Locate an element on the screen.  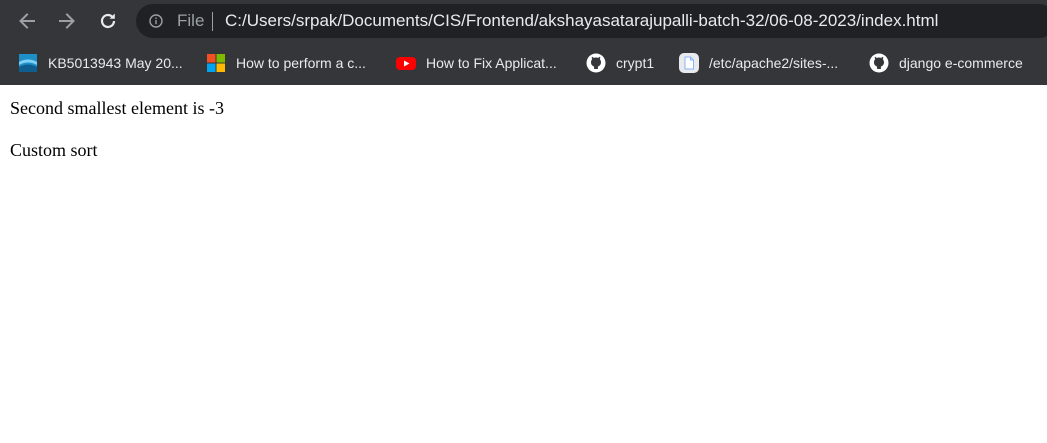
kb-icon is located at coordinates (28, 63).